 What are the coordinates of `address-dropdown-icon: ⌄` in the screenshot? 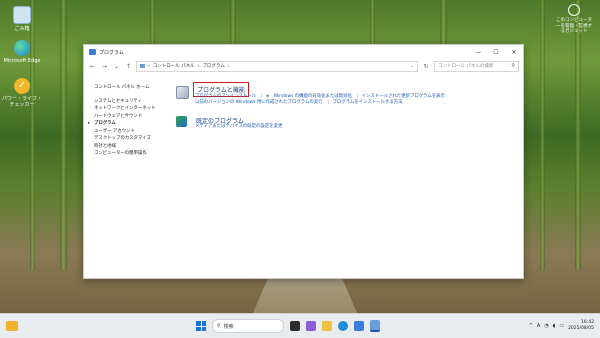 It's located at (412, 66).